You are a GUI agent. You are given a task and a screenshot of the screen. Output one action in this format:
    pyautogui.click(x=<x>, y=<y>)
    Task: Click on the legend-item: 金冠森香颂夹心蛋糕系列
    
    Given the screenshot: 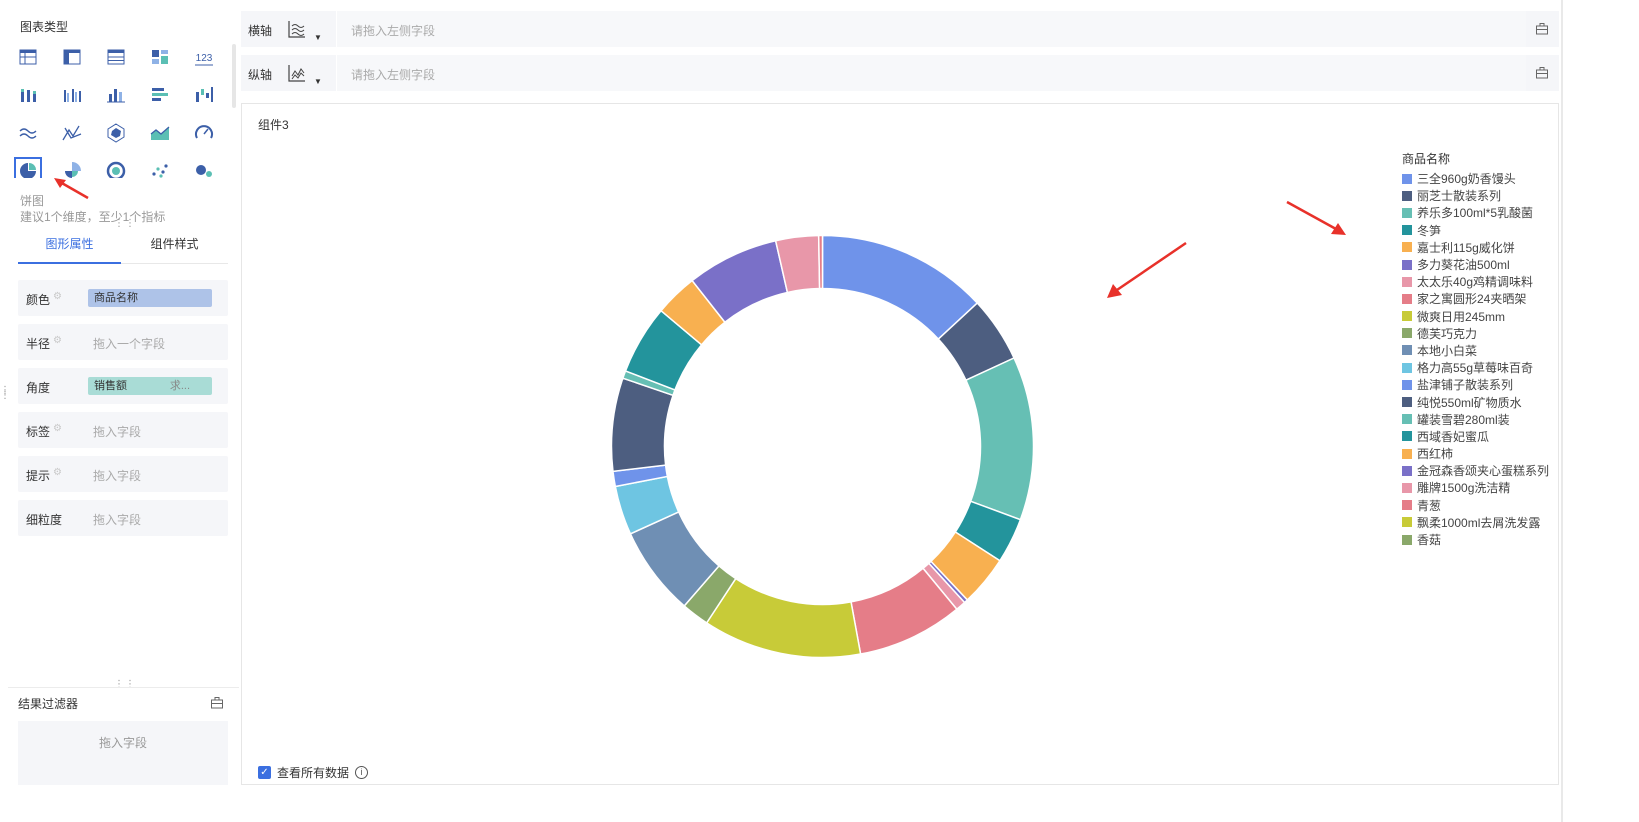 What is the action you would take?
    pyautogui.click(x=1482, y=470)
    